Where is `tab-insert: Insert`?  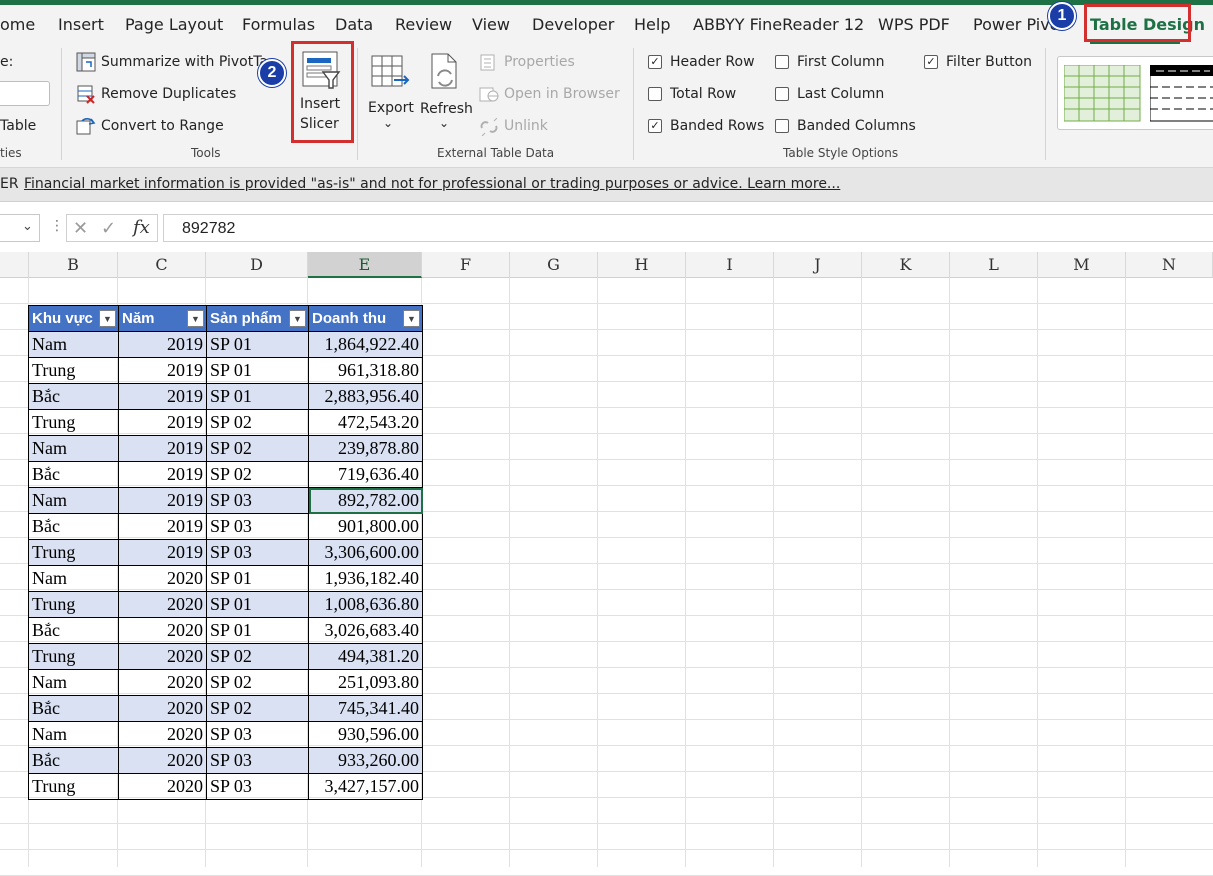 tab-insert: Insert is located at coordinates (81, 24).